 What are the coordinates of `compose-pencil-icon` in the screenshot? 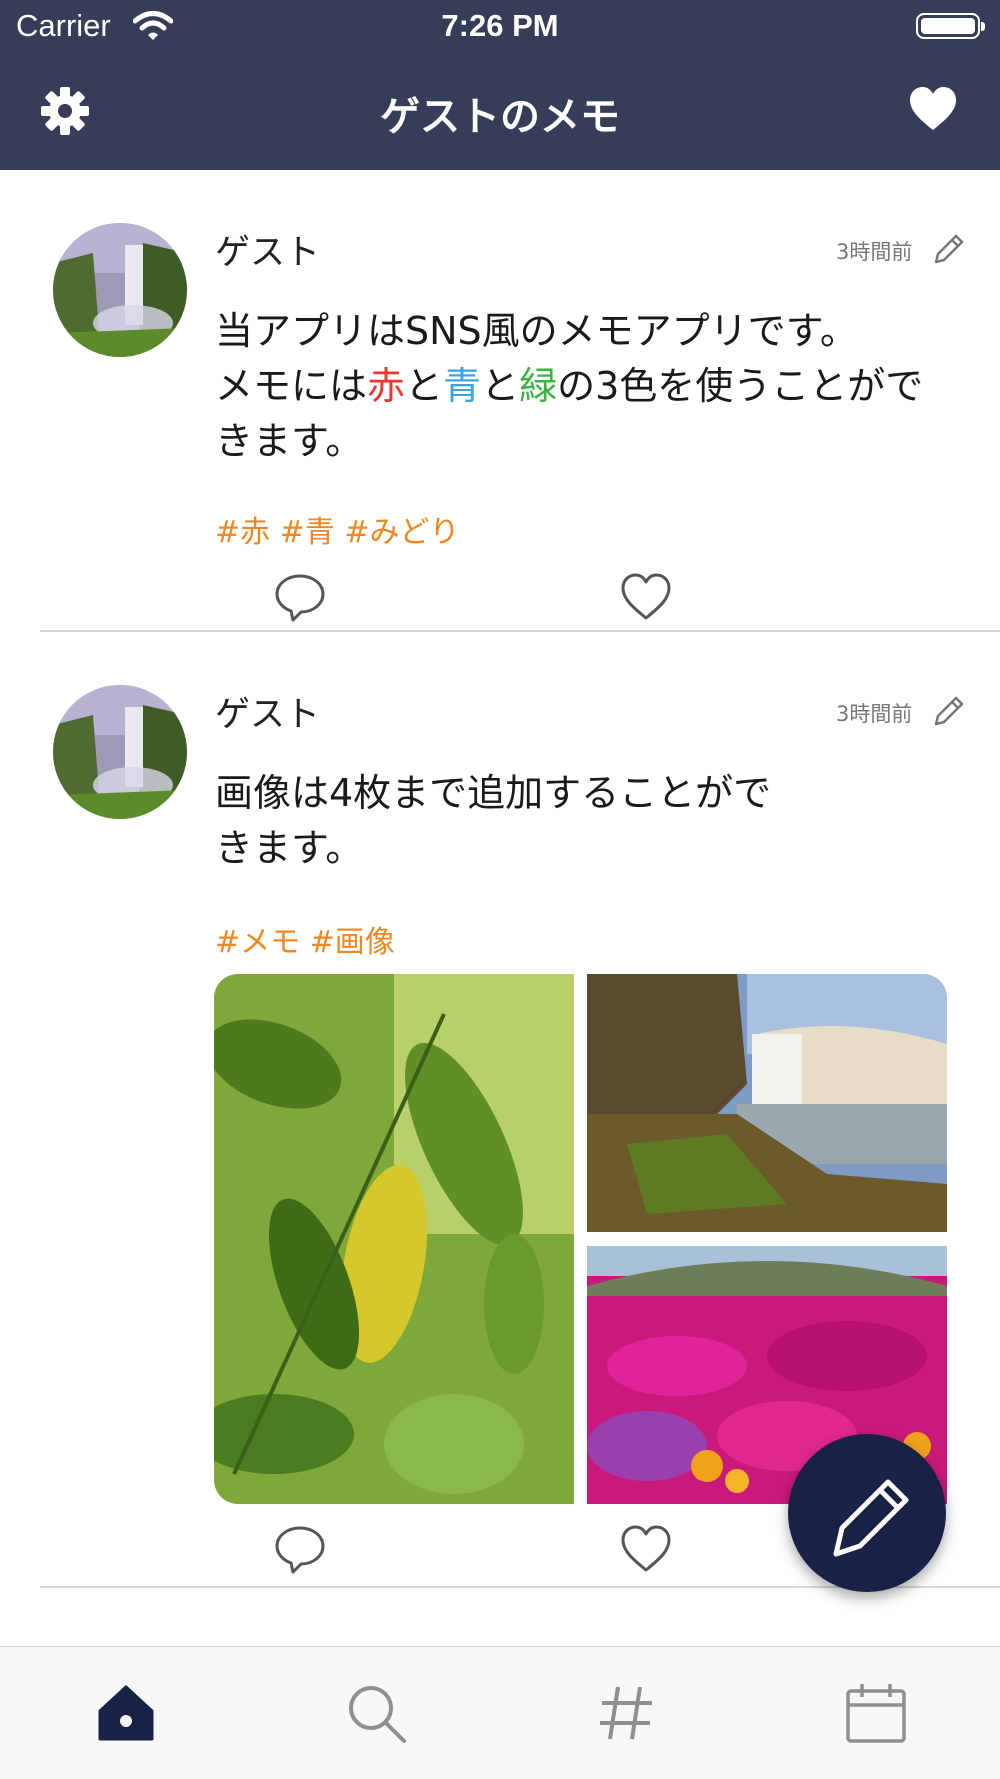 It's located at (871, 1518).